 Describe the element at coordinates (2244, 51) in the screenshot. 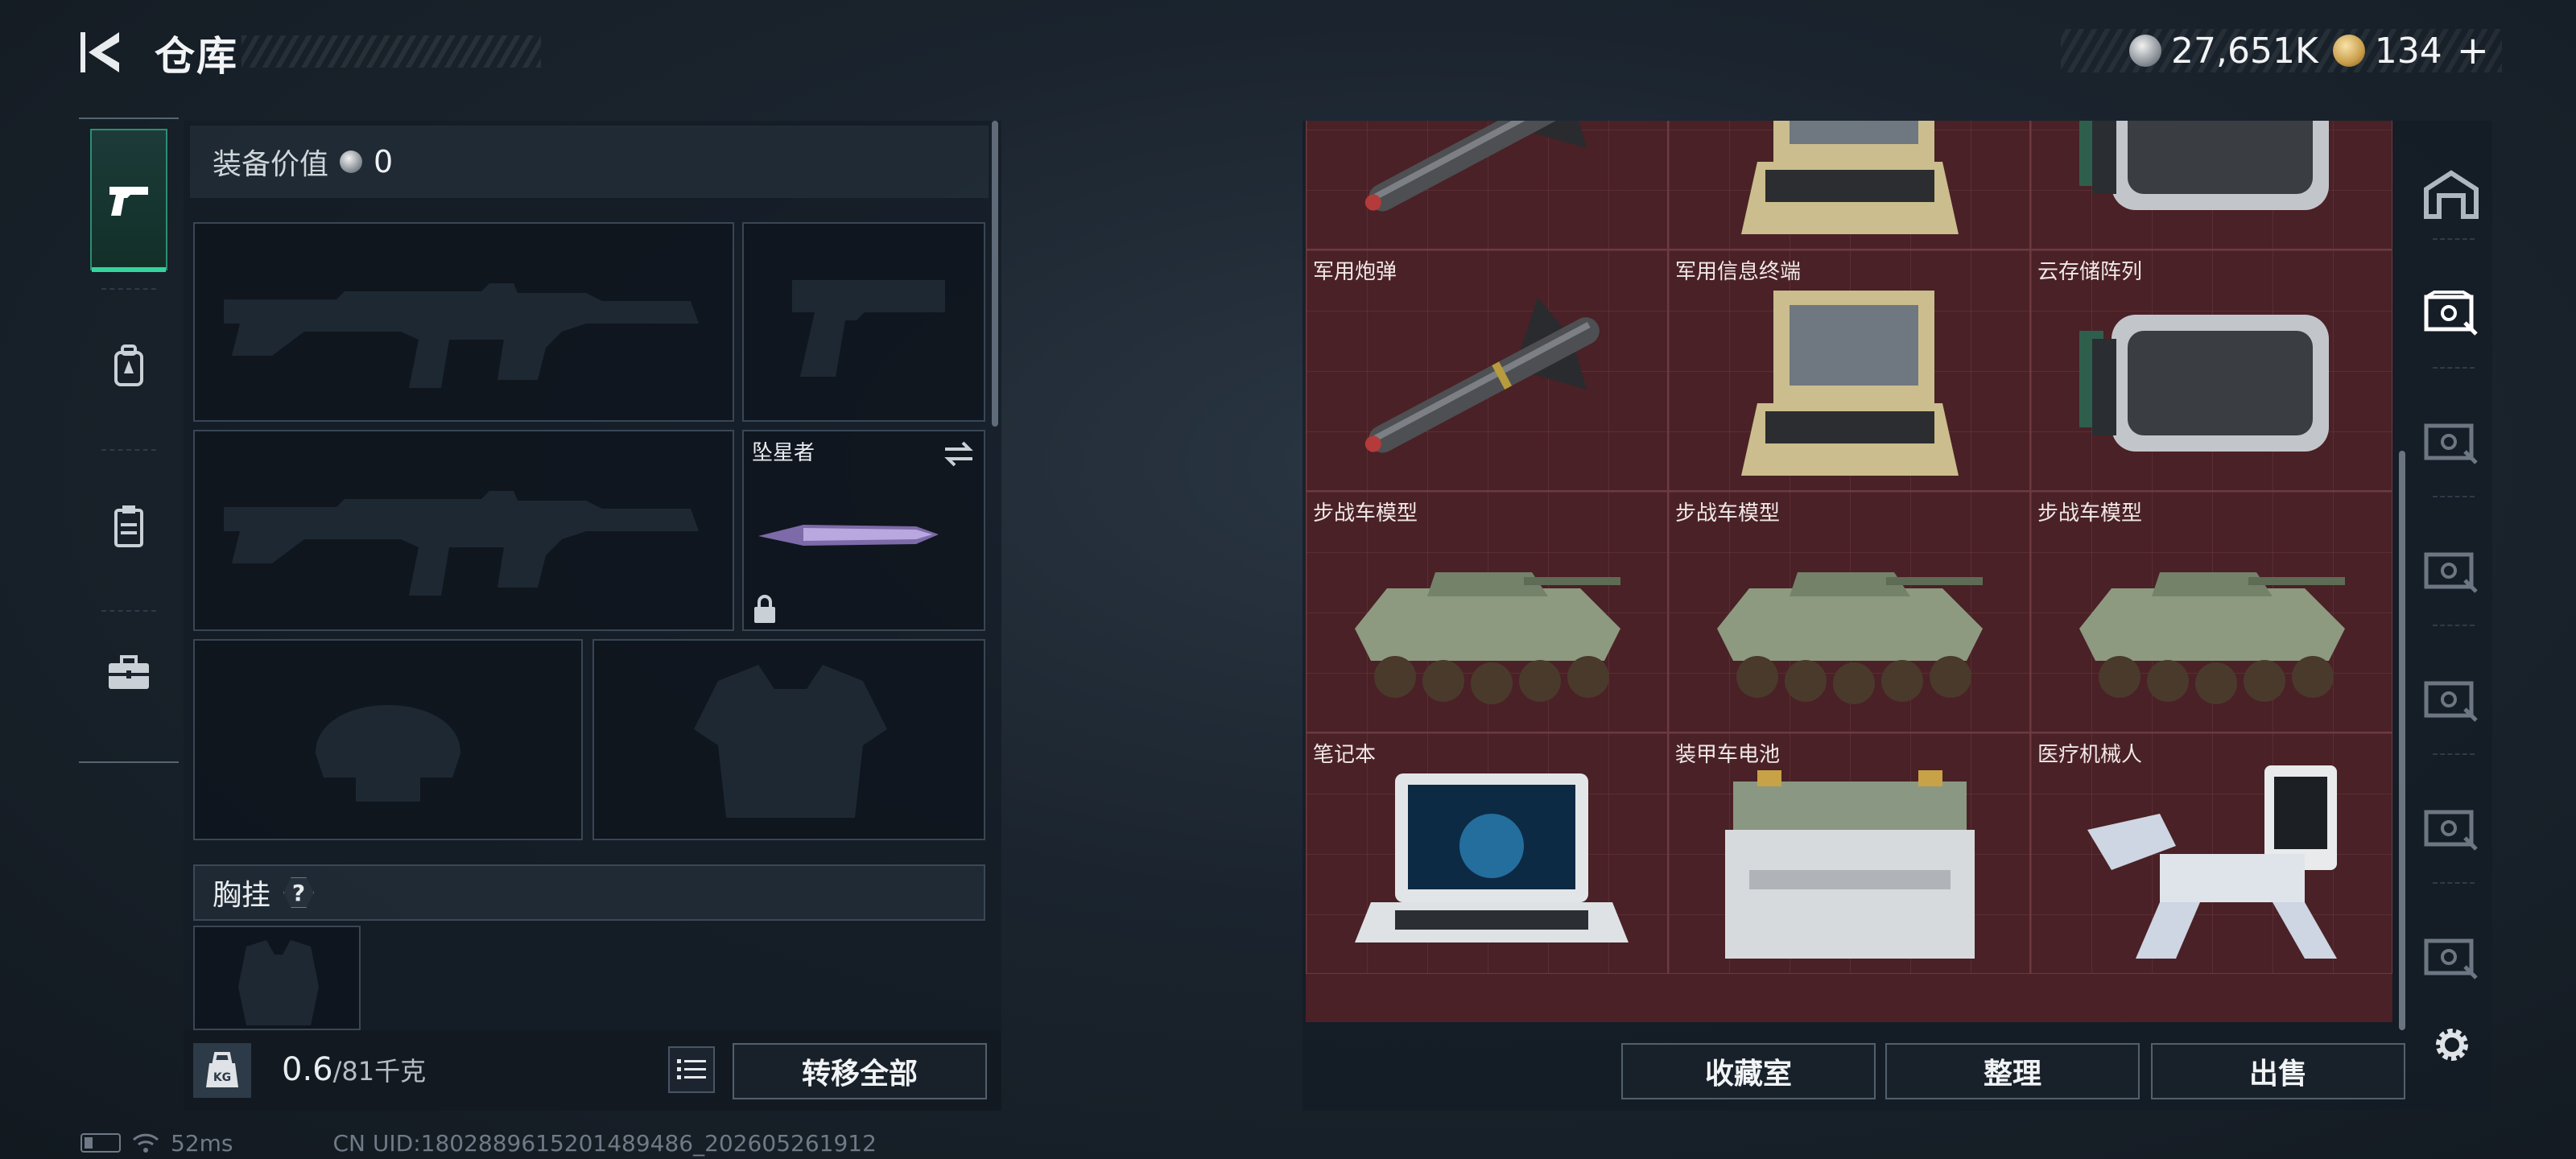

I see `silver-amount: 27,651K` at that location.